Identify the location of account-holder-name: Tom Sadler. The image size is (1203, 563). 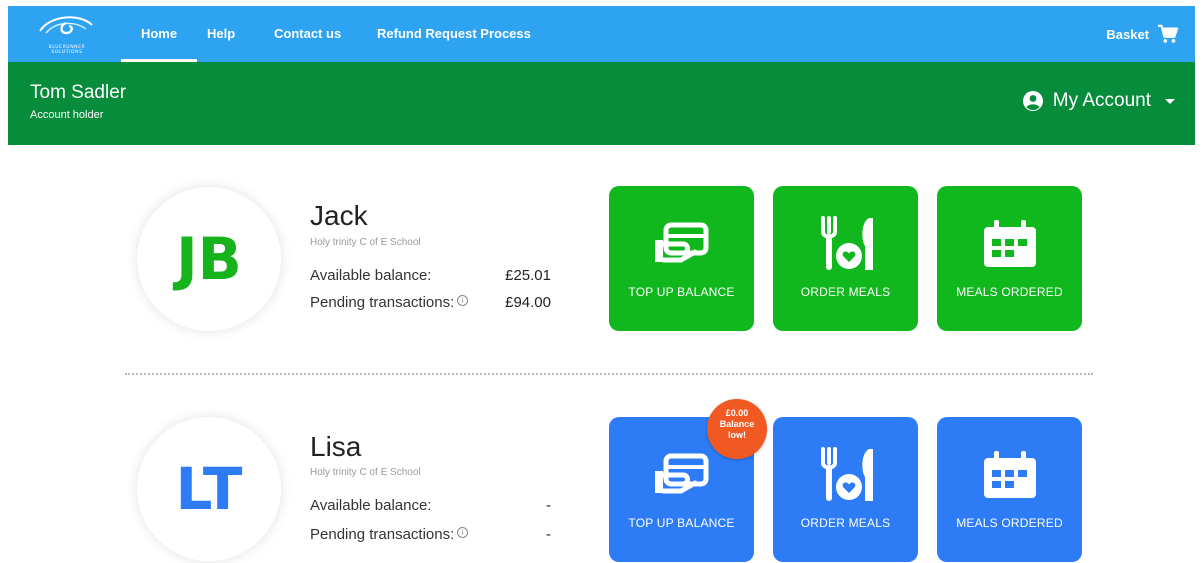
(78, 92).